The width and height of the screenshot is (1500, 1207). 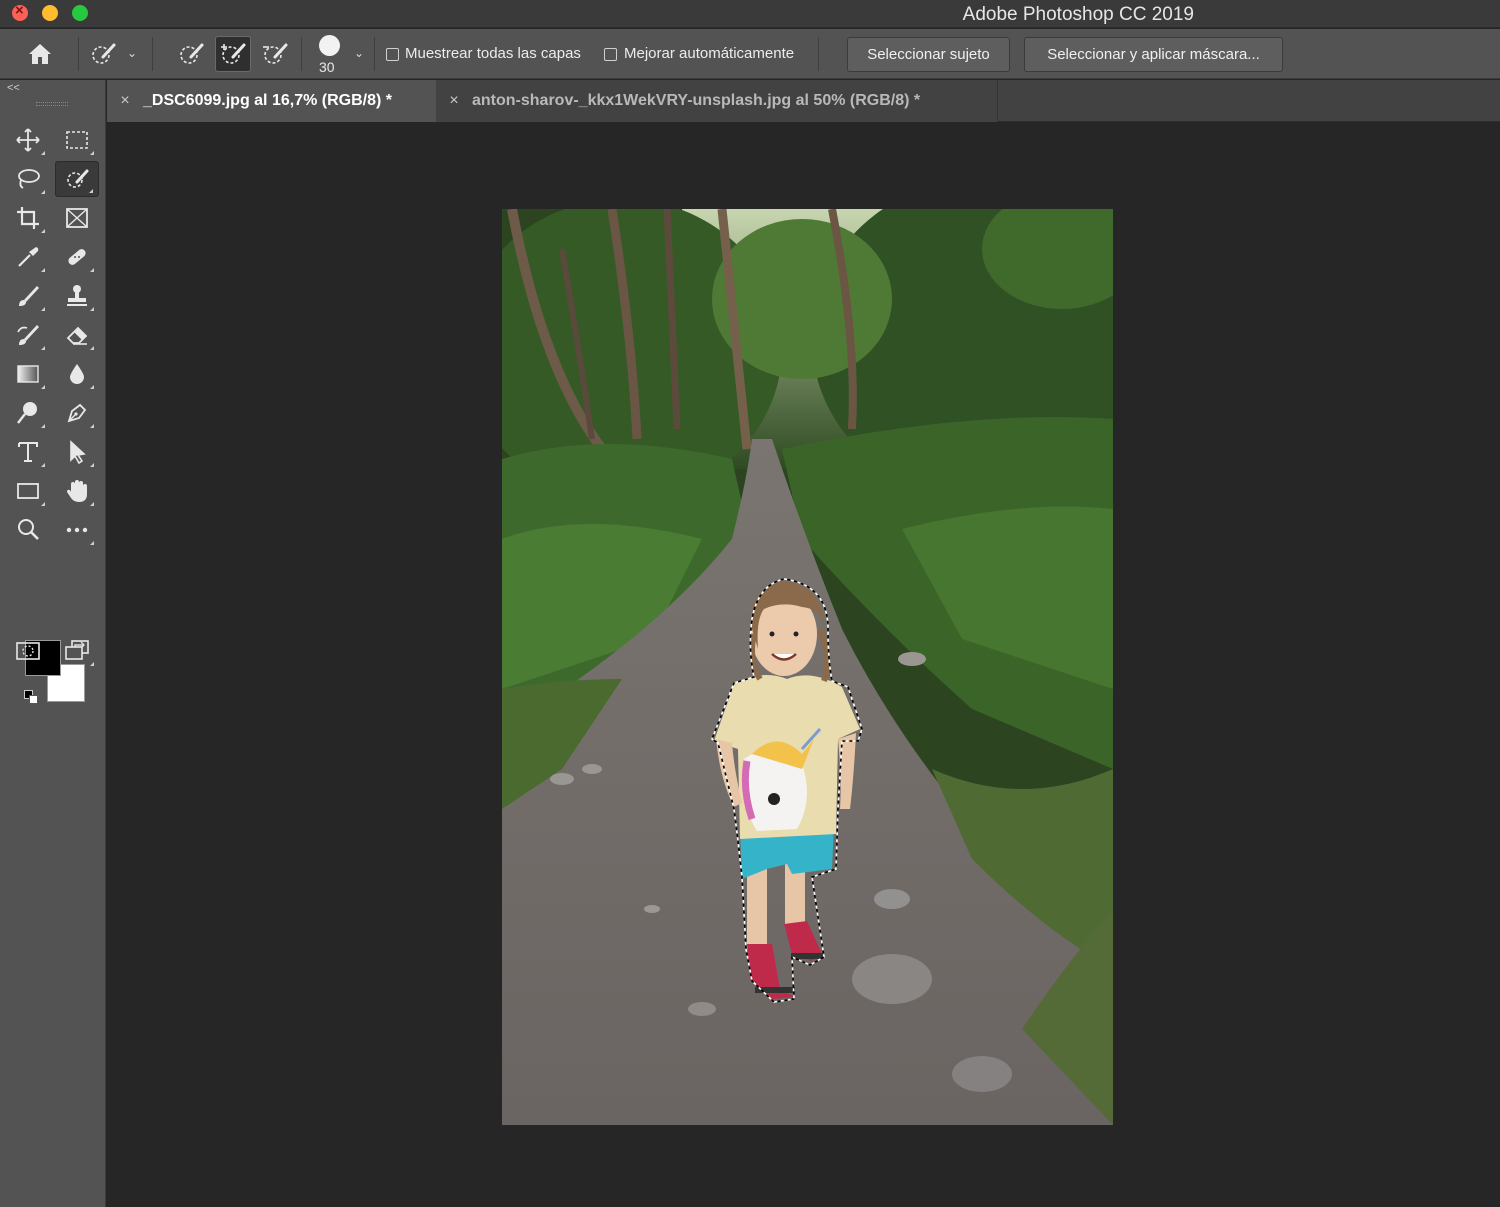 I want to click on edit-toolbar-button, so click(x=77, y=530).